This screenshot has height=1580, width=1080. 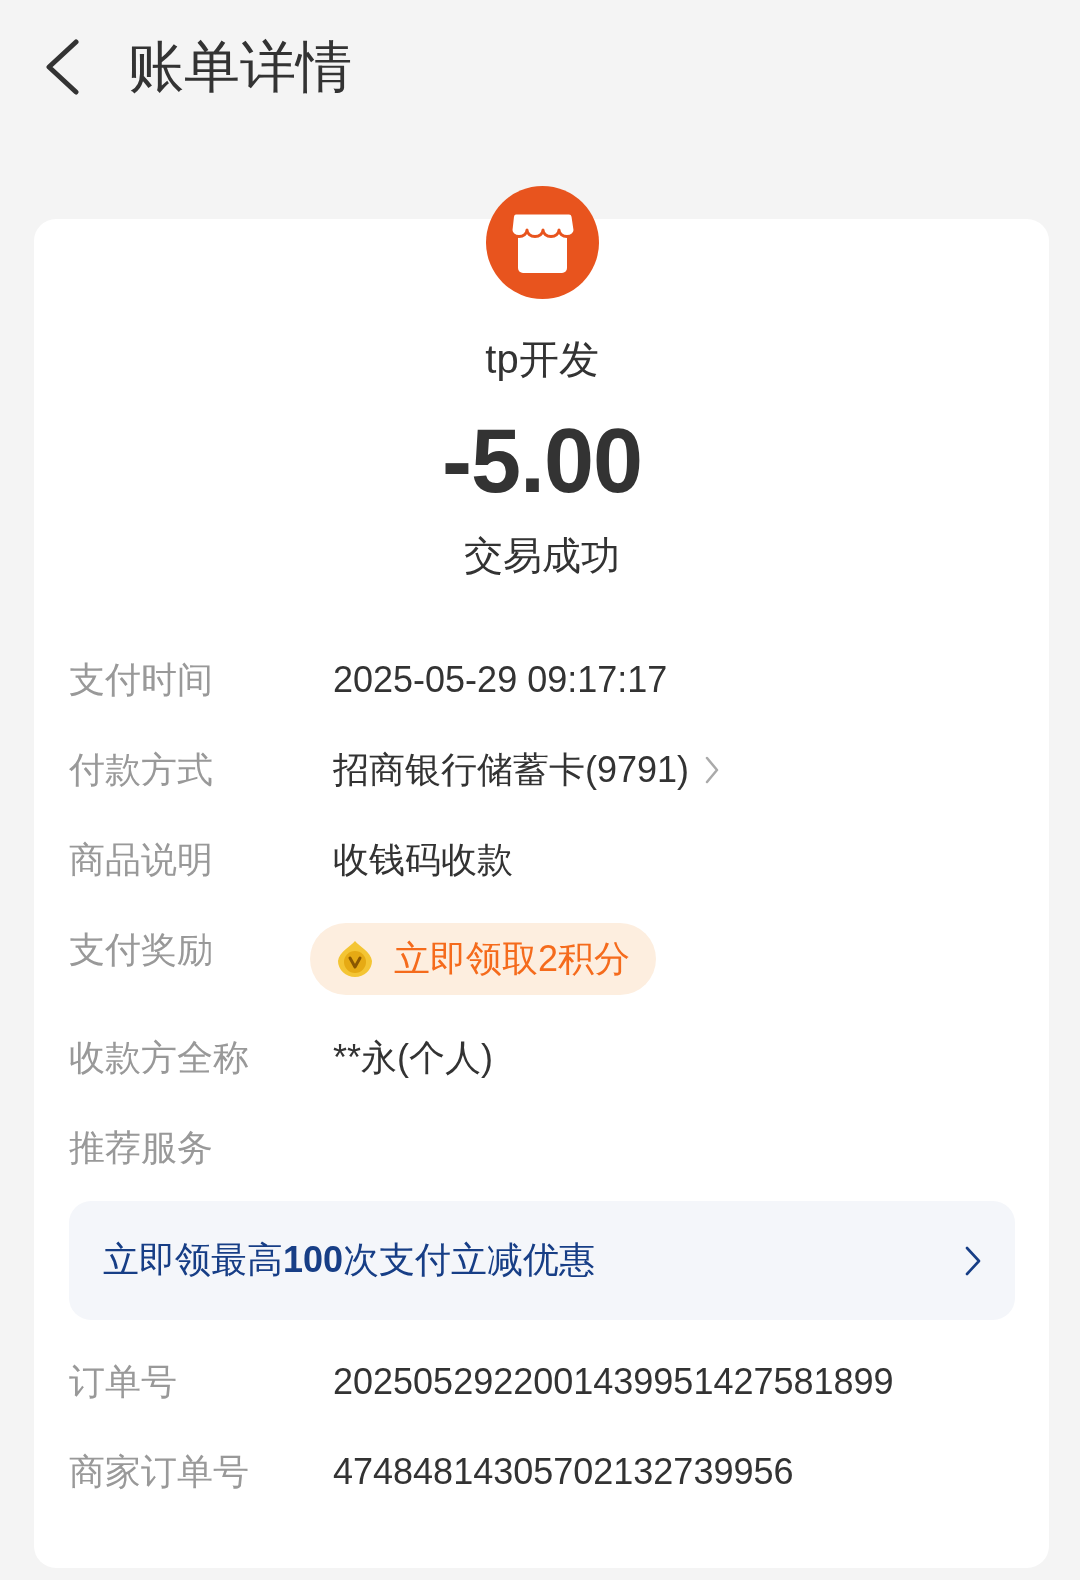 I want to click on amount: -5.00, so click(x=542, y=461).